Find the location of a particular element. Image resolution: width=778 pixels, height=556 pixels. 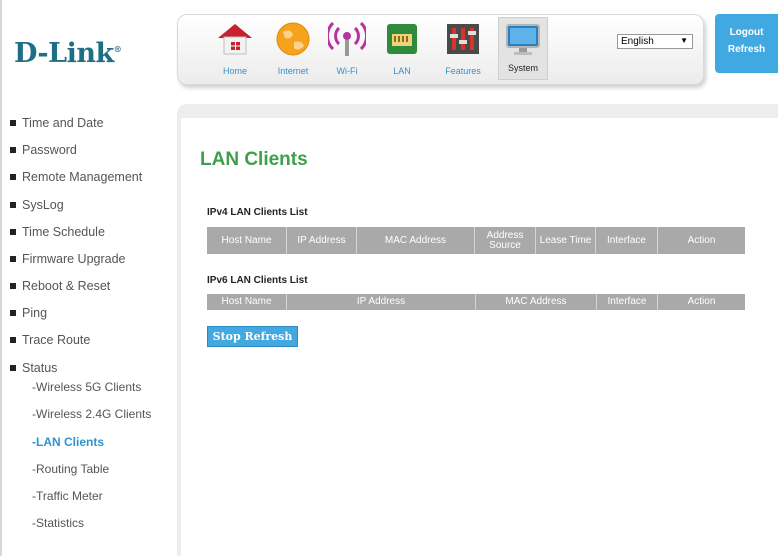

sidebar-sub-statistics: -Statistics is located at coordinates (58, 523).